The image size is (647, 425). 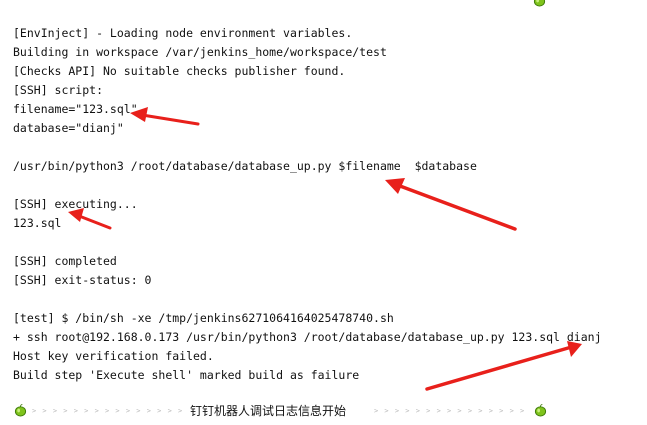 What do you see at coordinates (268, 411) in the screenshot?
I see `separator-title: 钉钉机器人调试日志信息开始` at bounding box center [268, 411].